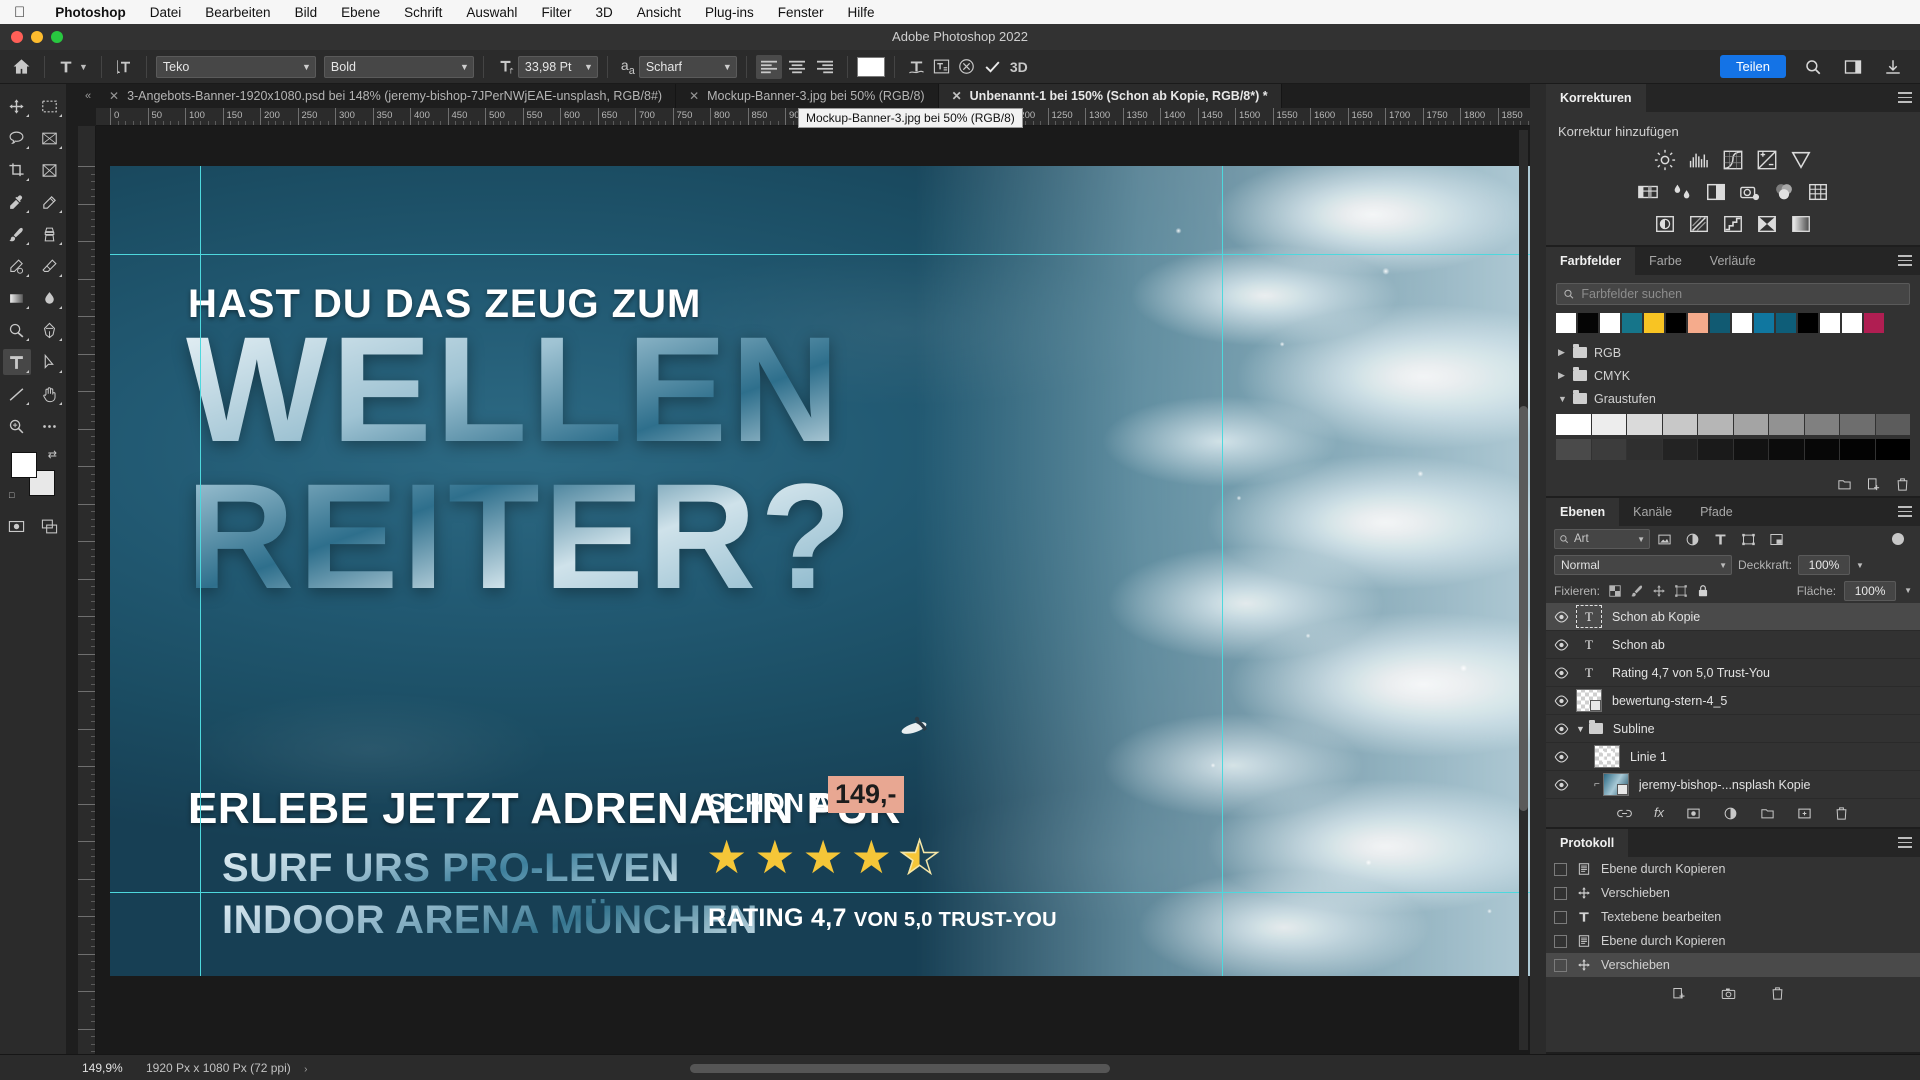 This screenshot has height=1080, width=1920. Describe the element at coordinates (557, 66) in the screenshot. I see `font-size-select: 33,98 Pt ▼` at that location.